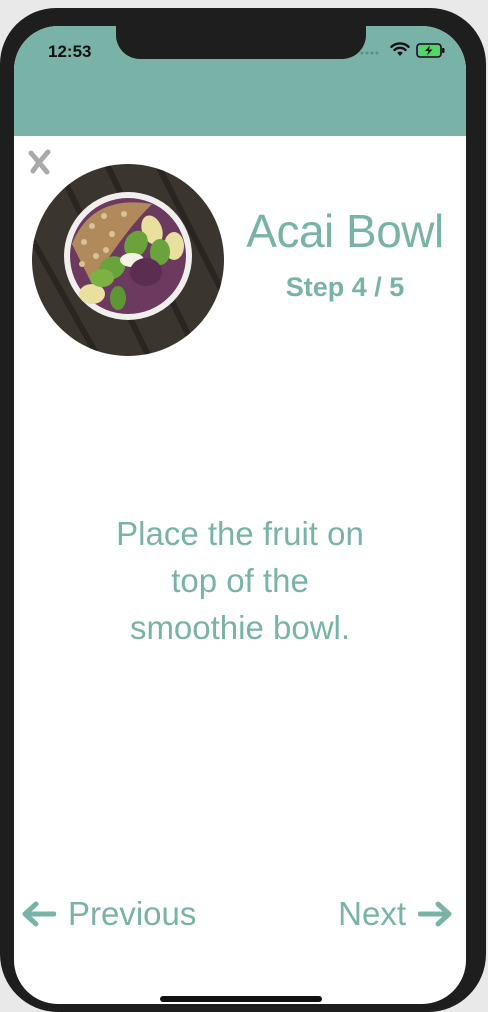 This screenshot has width=488, height=1012. I want to click on recipe-title: Acai Bowl, so click(345, 231).